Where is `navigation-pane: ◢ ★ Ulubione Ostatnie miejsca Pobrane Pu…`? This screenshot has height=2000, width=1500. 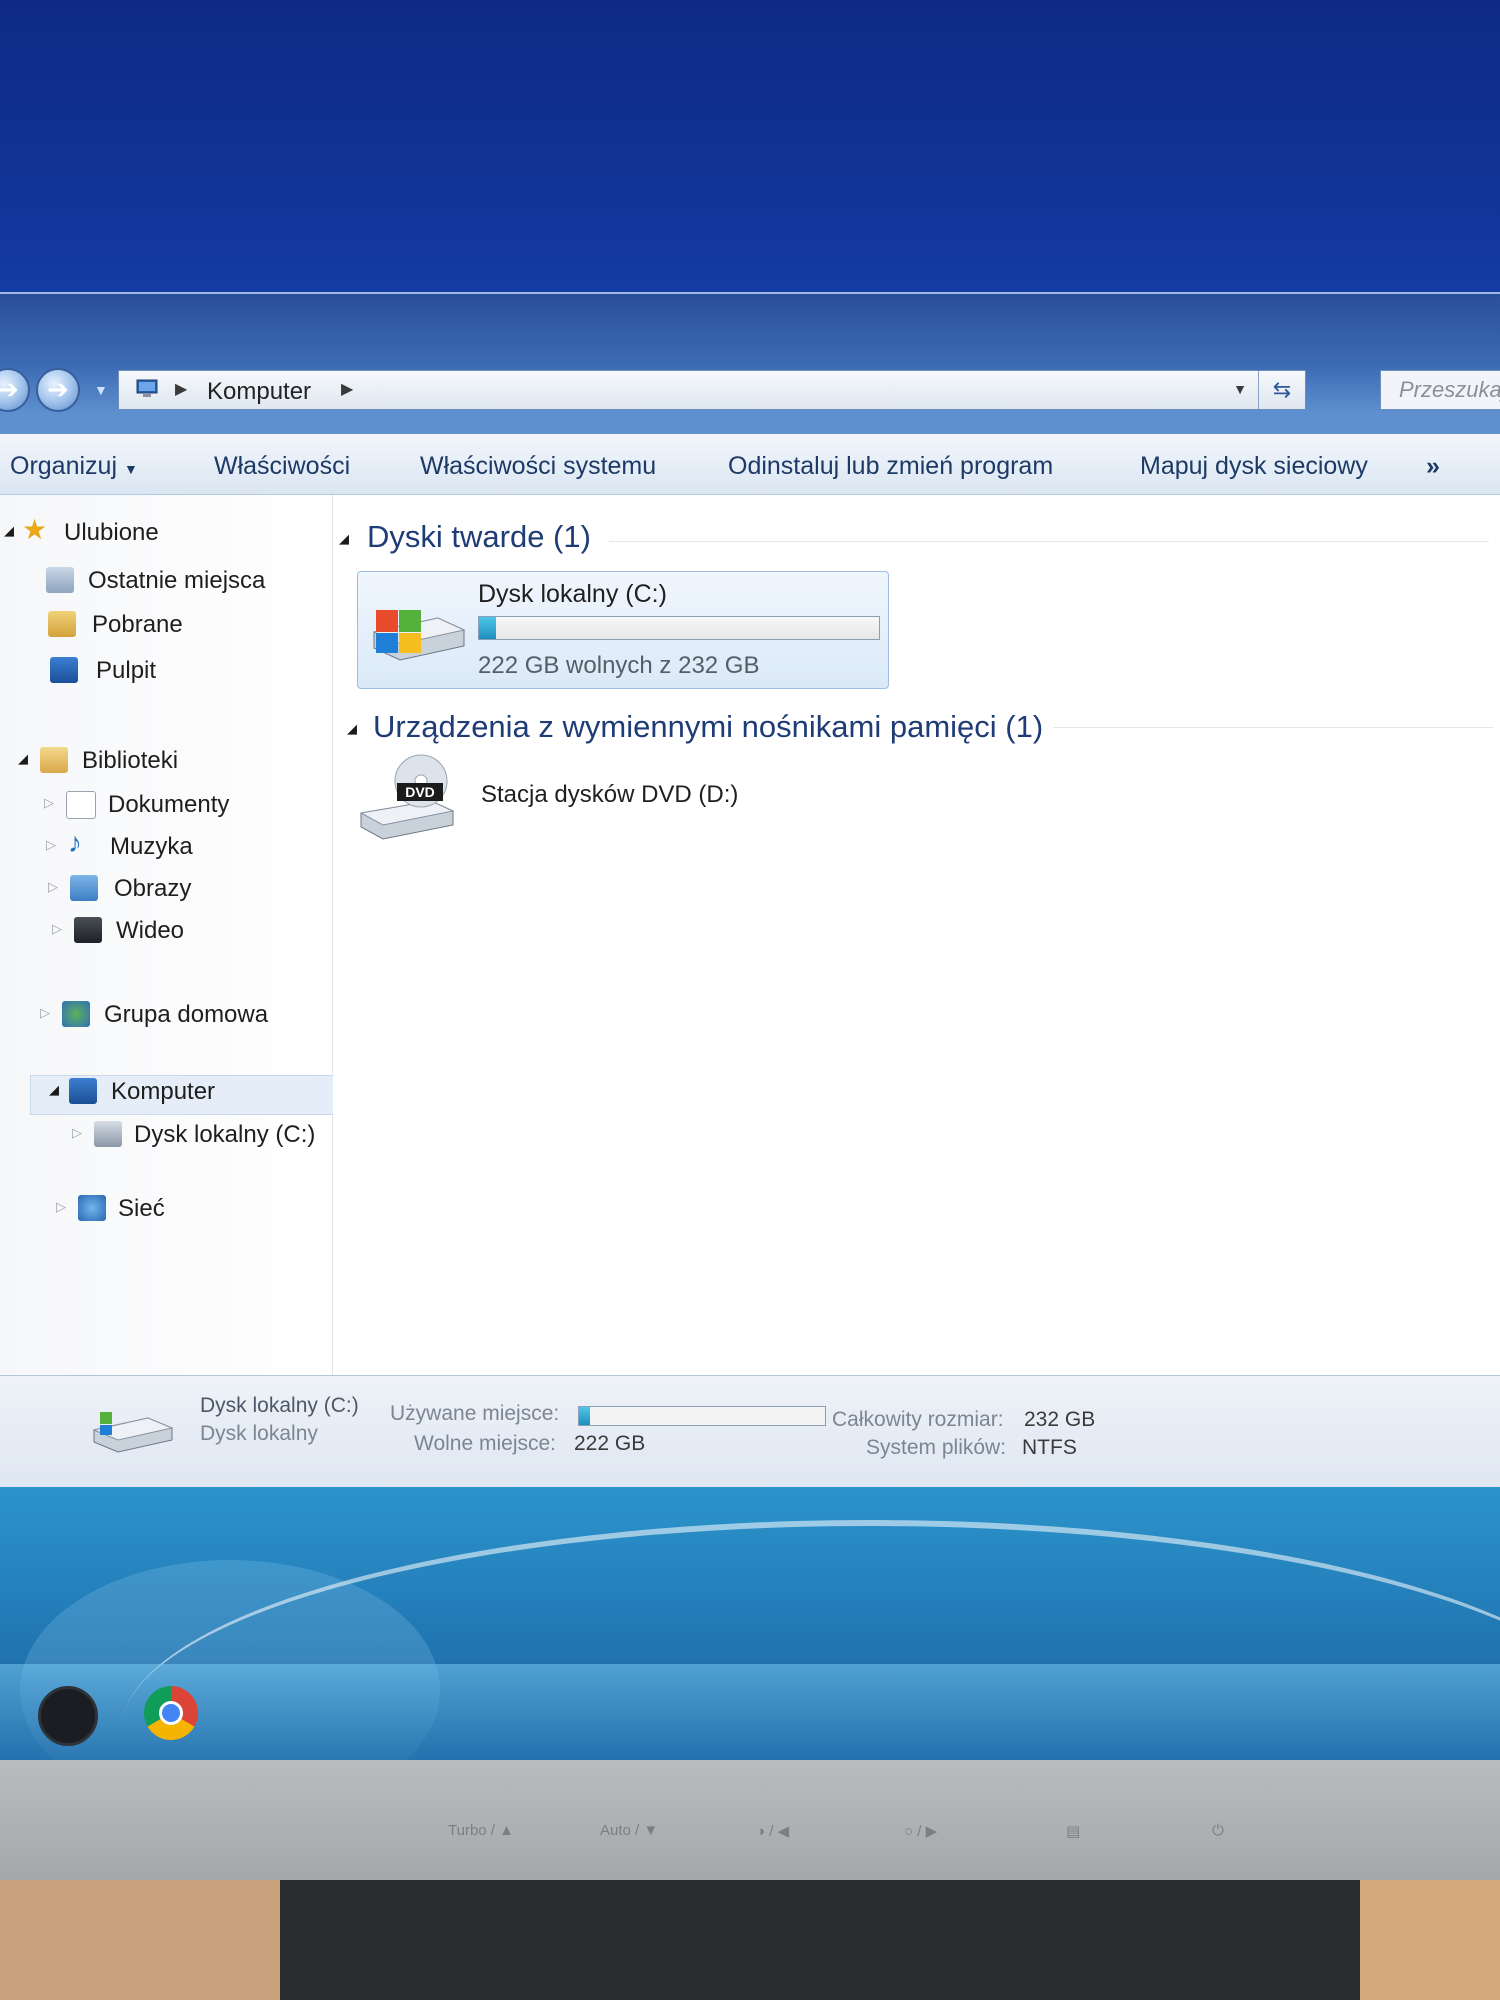
navigation-pane: ◢ ★ Ulubione Ostatnie miejsca Pobrane Pu… is located at coordinates (169, 935).